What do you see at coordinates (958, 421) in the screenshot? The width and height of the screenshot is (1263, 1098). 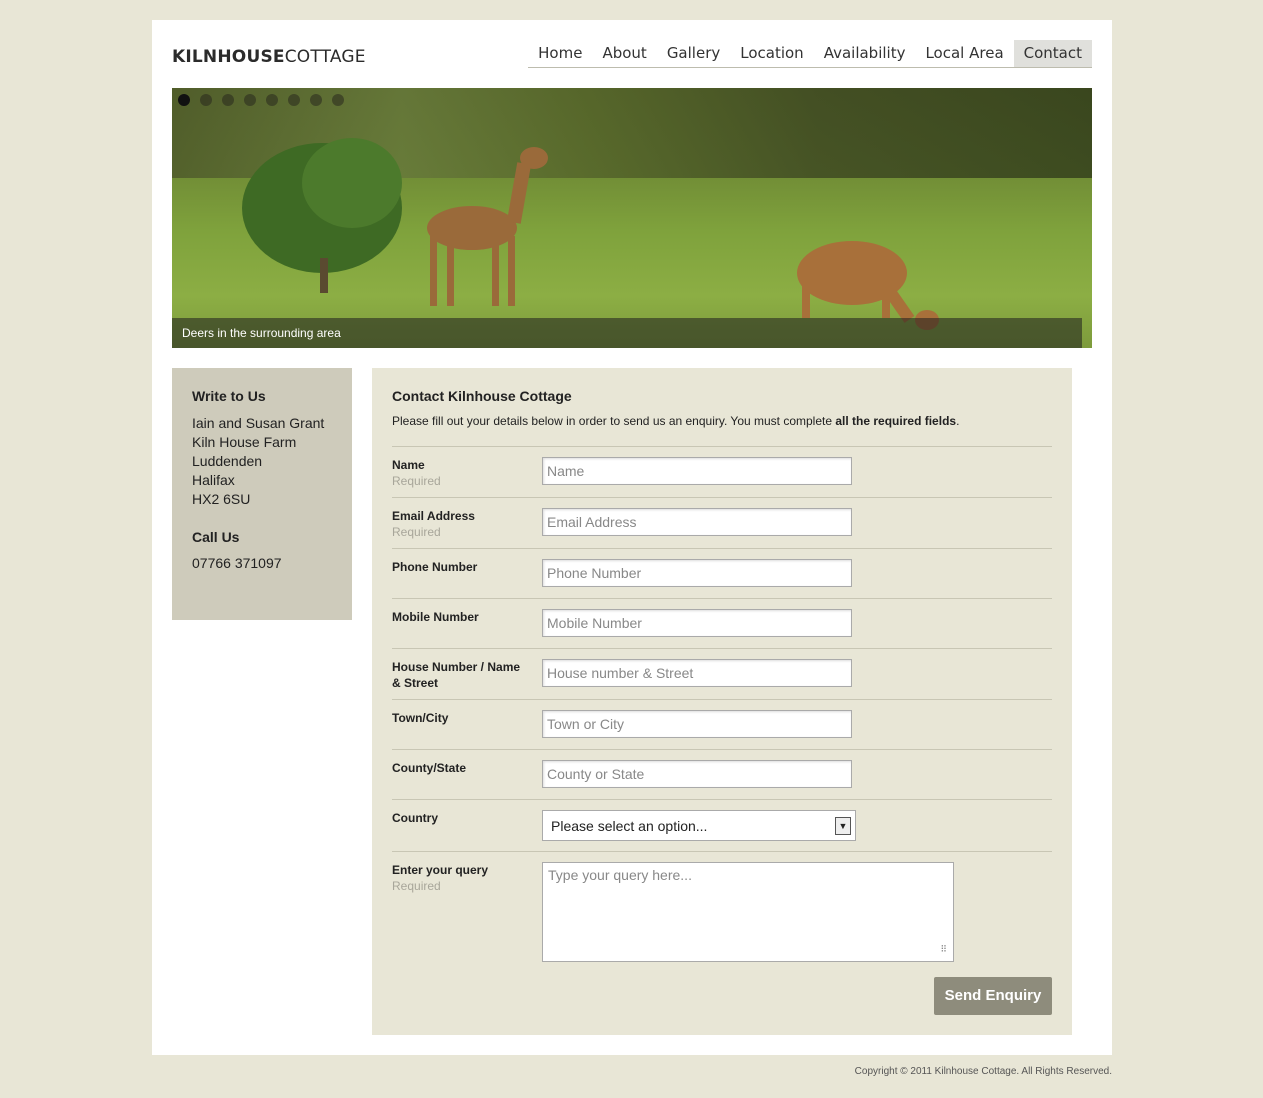 I see `intro-end: .` at bounding box center [958, 421].